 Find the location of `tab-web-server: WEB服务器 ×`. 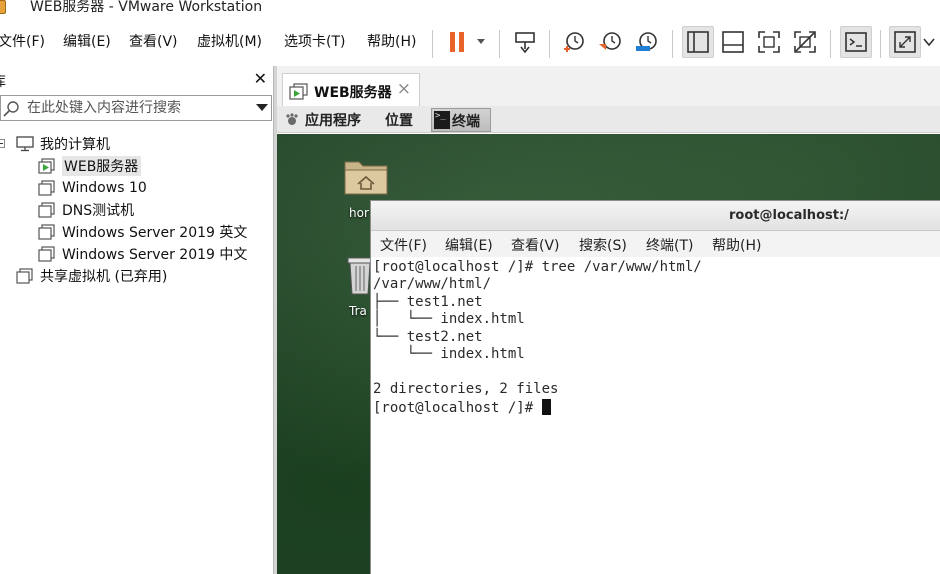

tab-web-server: WEB服务器 × is located at coordinates (351, 89).